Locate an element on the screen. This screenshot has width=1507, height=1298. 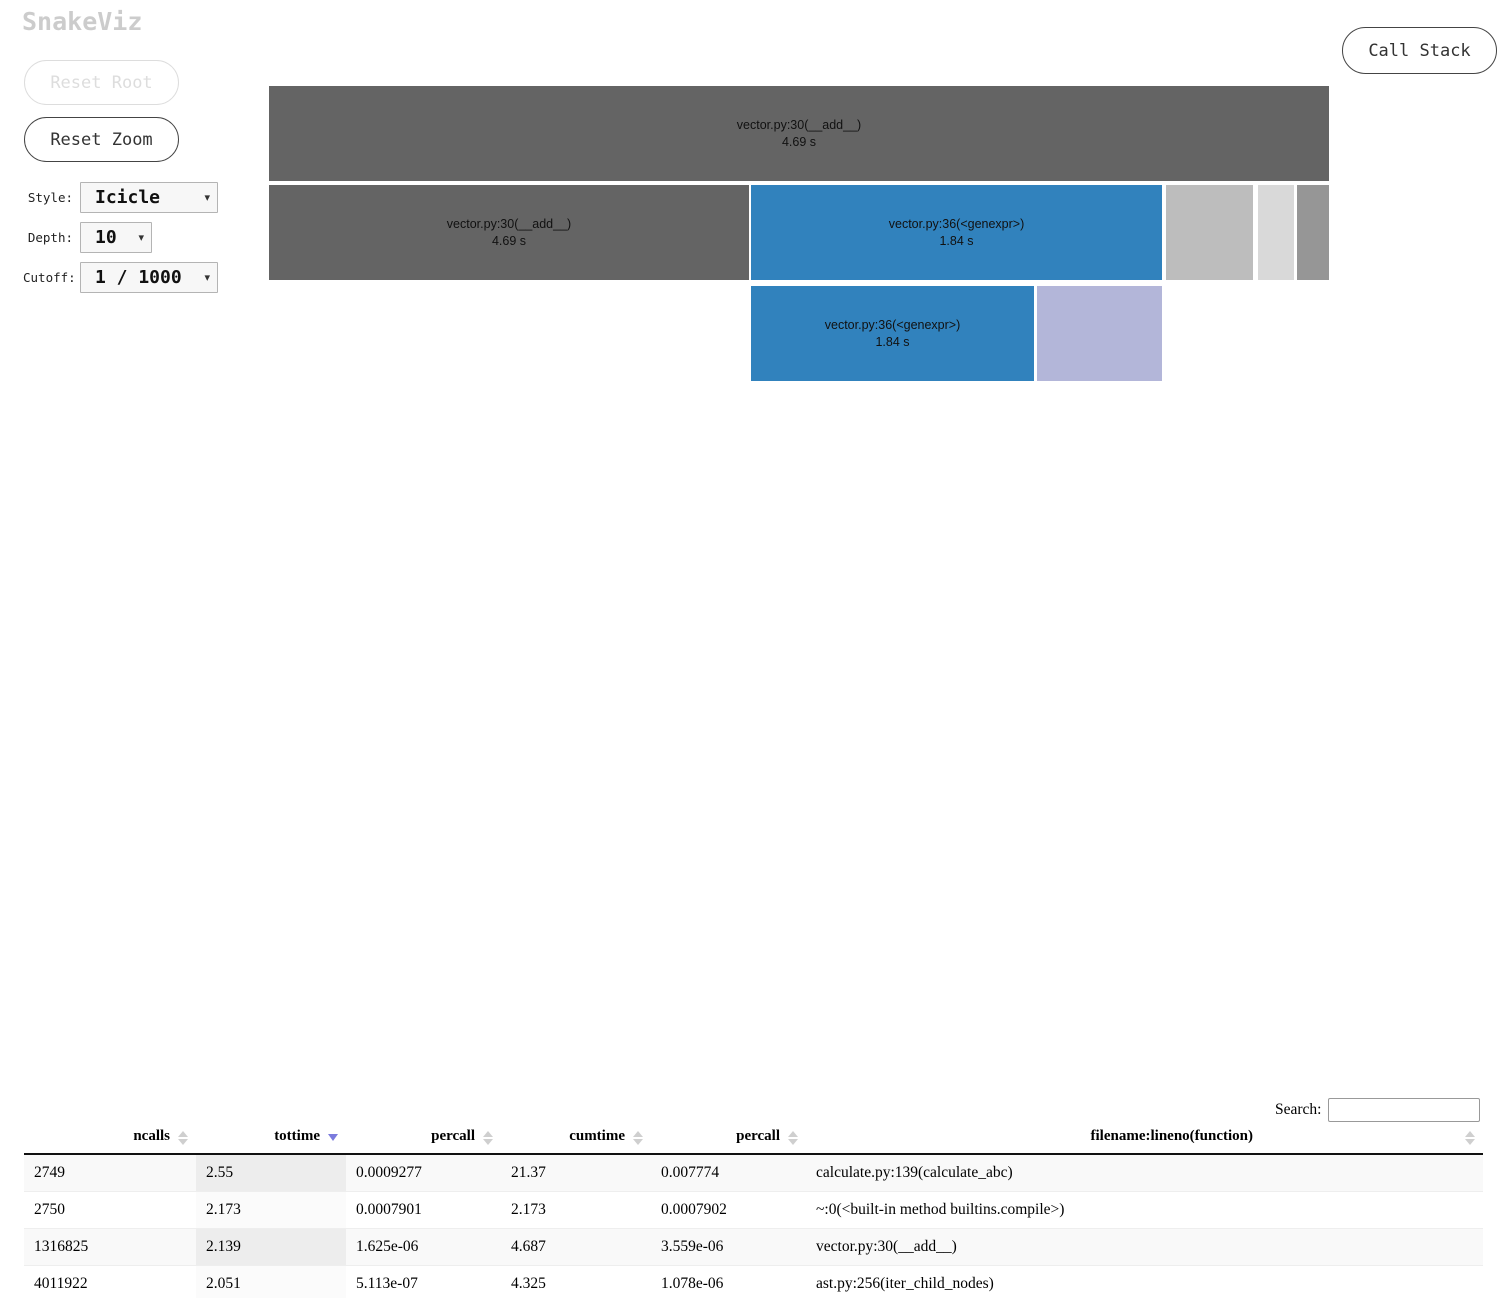
table-header-label: cumtime is located at coordinates (597, 1136).